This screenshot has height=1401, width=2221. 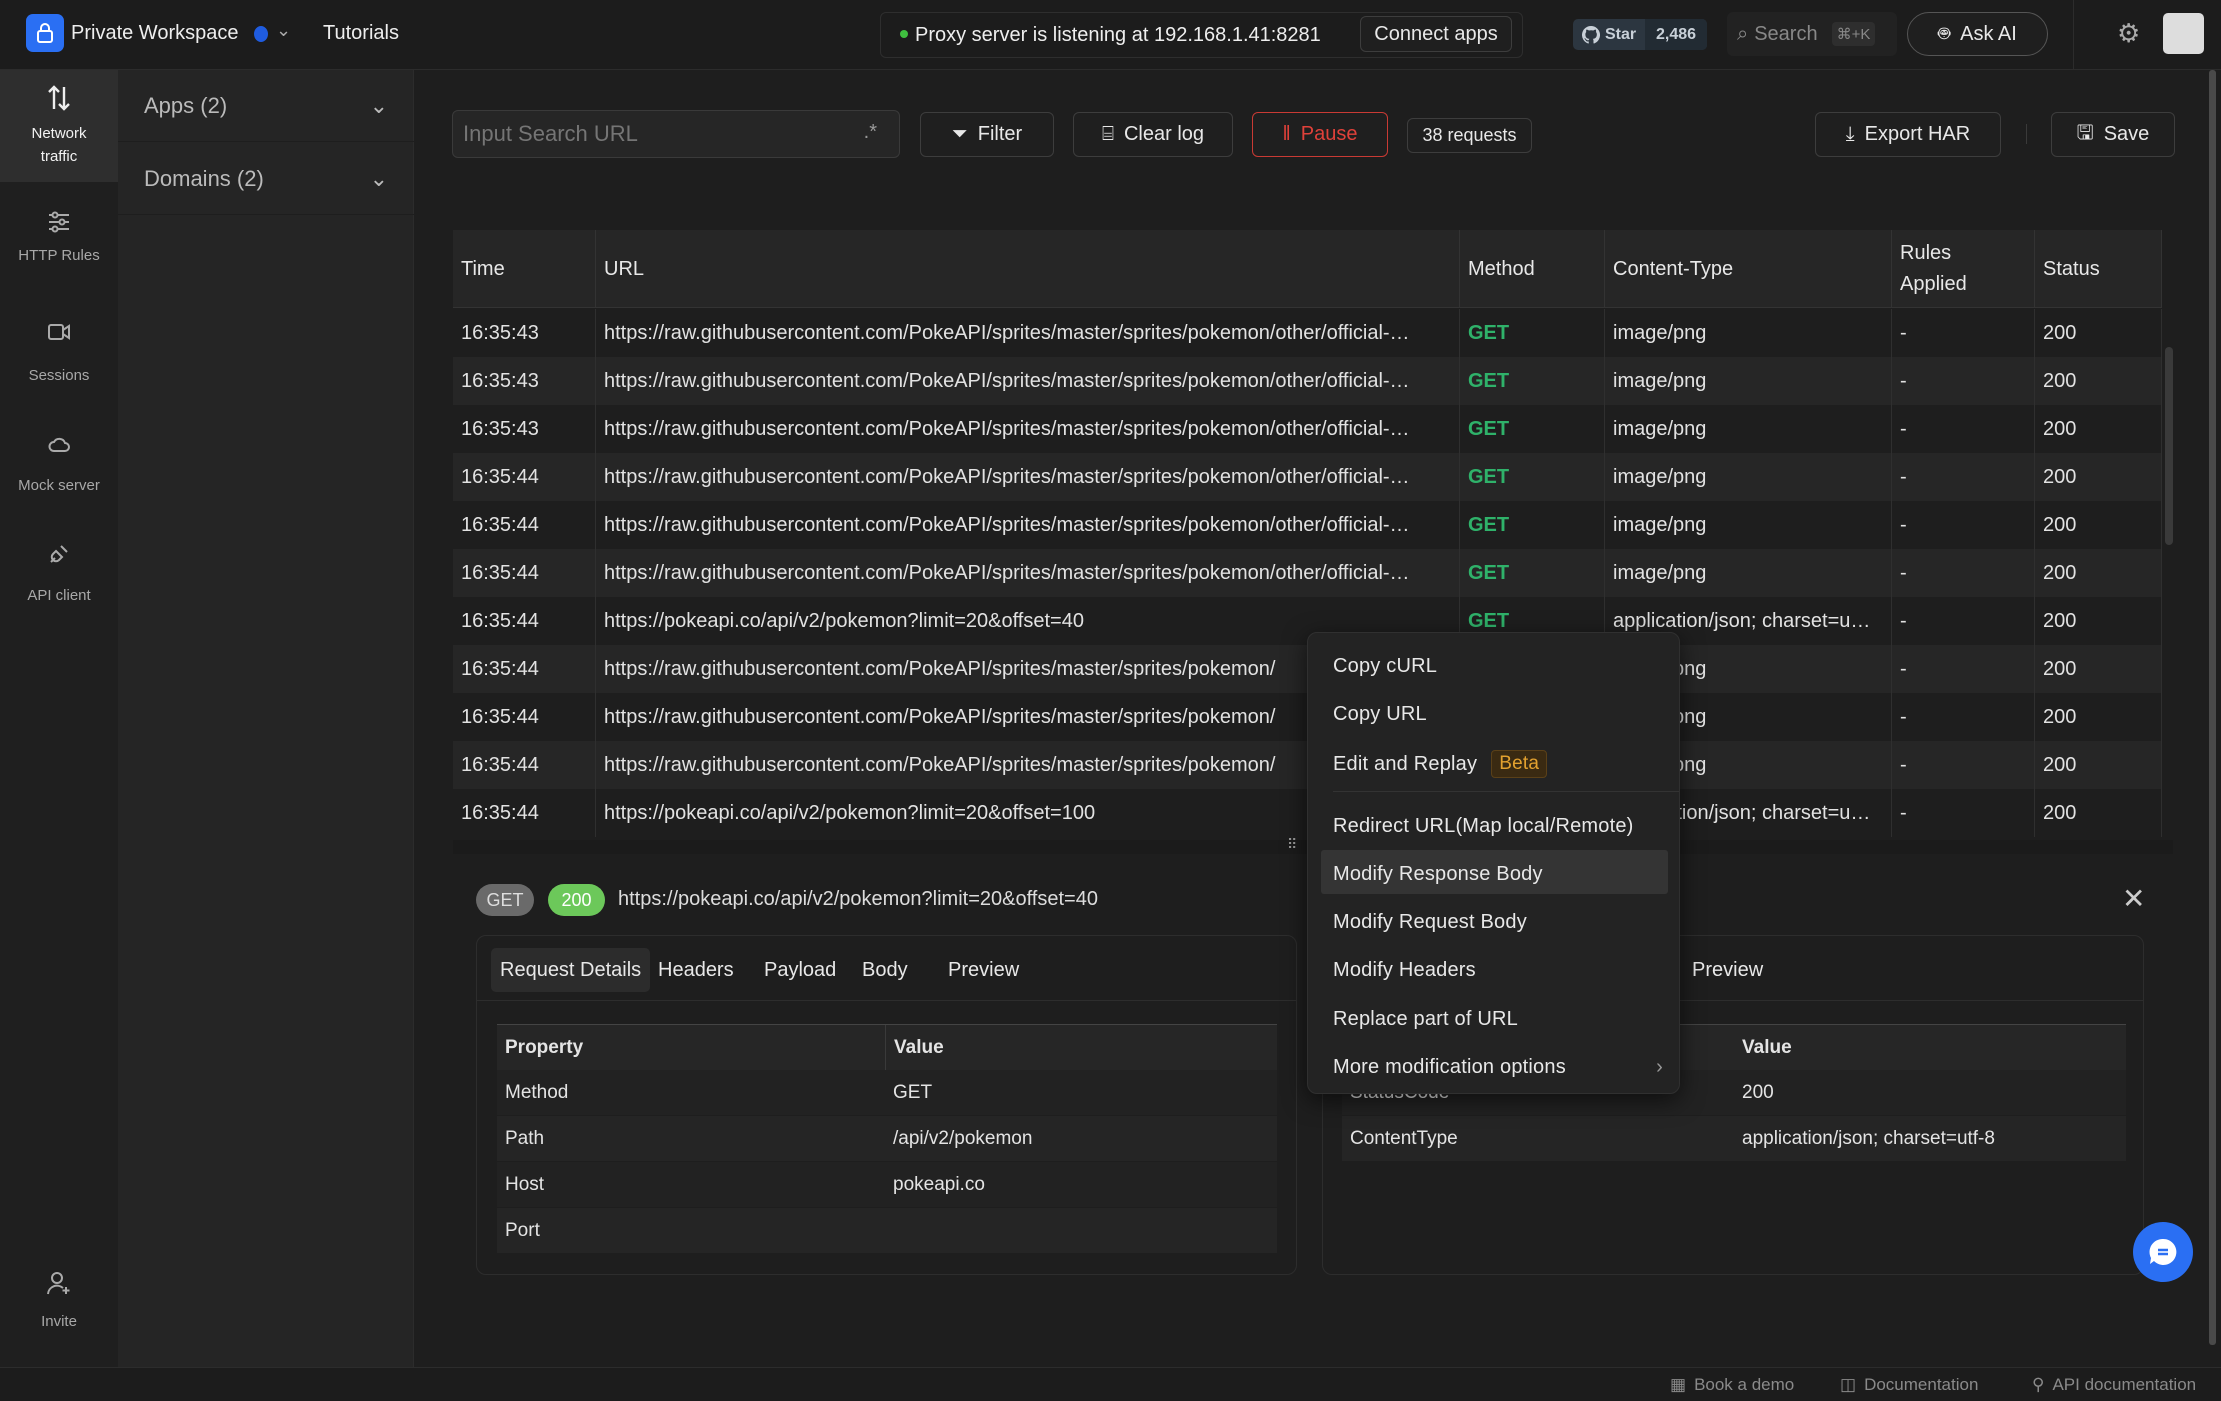 I want to click on chat-button, so click(x=2163, y=1252).